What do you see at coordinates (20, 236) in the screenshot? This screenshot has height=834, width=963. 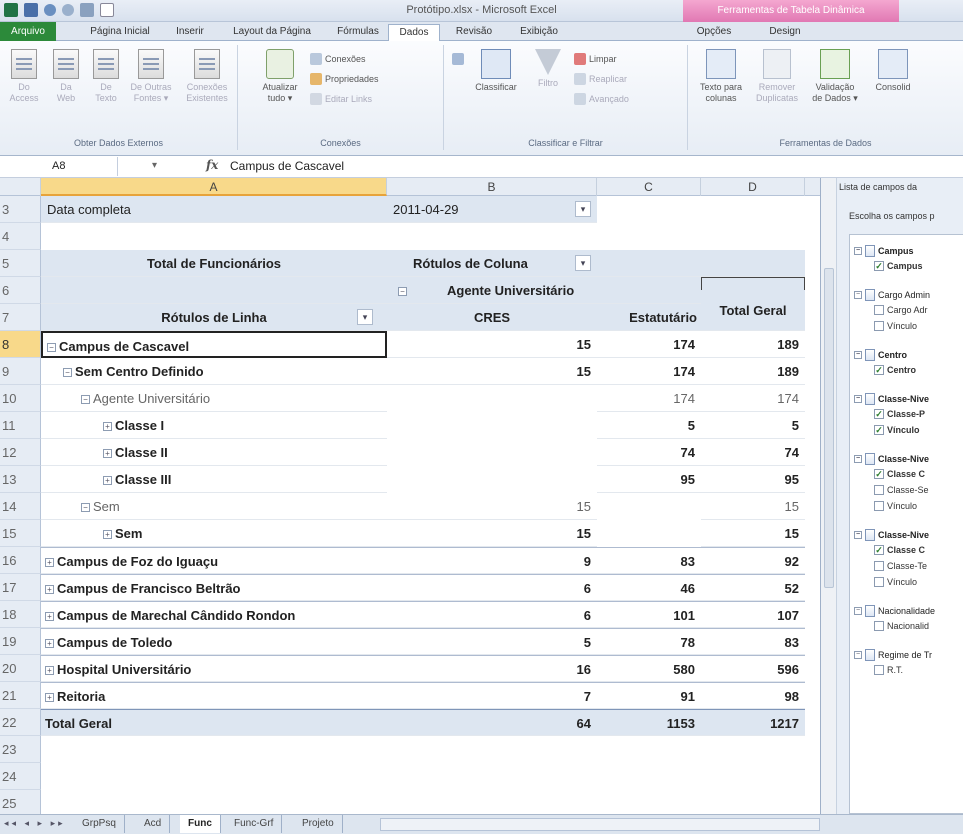 I see `row-header: 4` at bounding box center [20, 236].